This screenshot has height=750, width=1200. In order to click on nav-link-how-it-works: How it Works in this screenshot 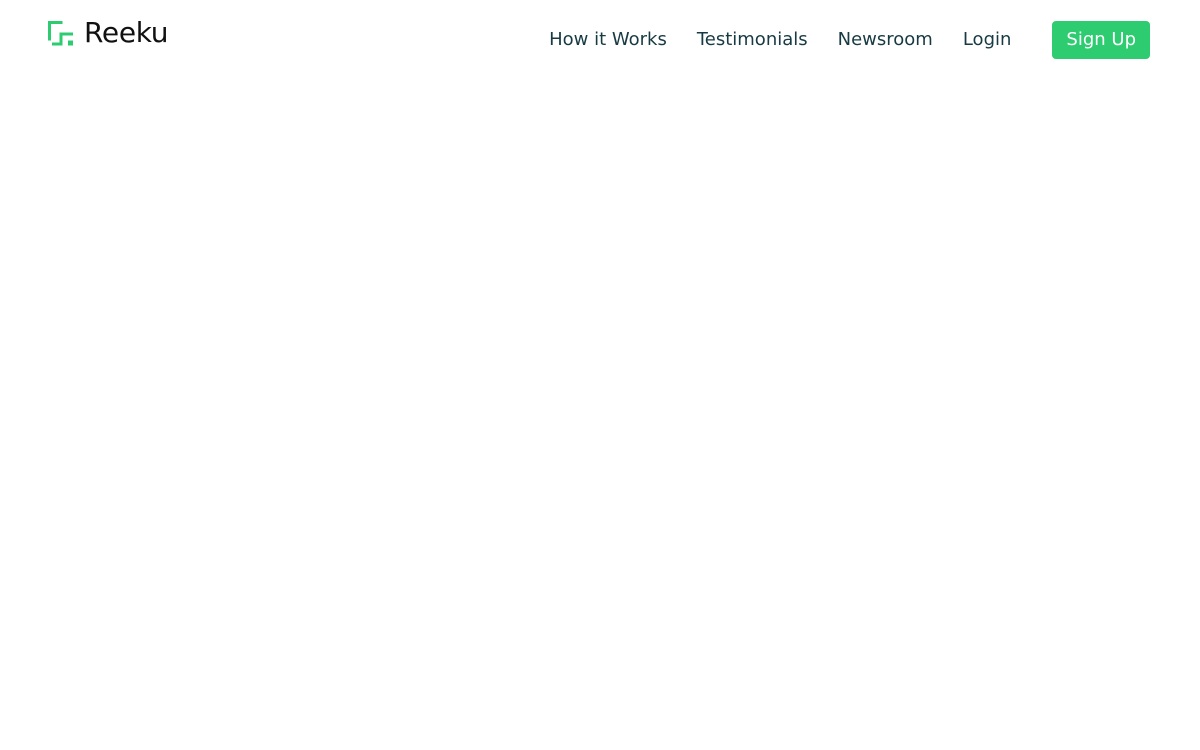, I will do `click(608, 39)`.